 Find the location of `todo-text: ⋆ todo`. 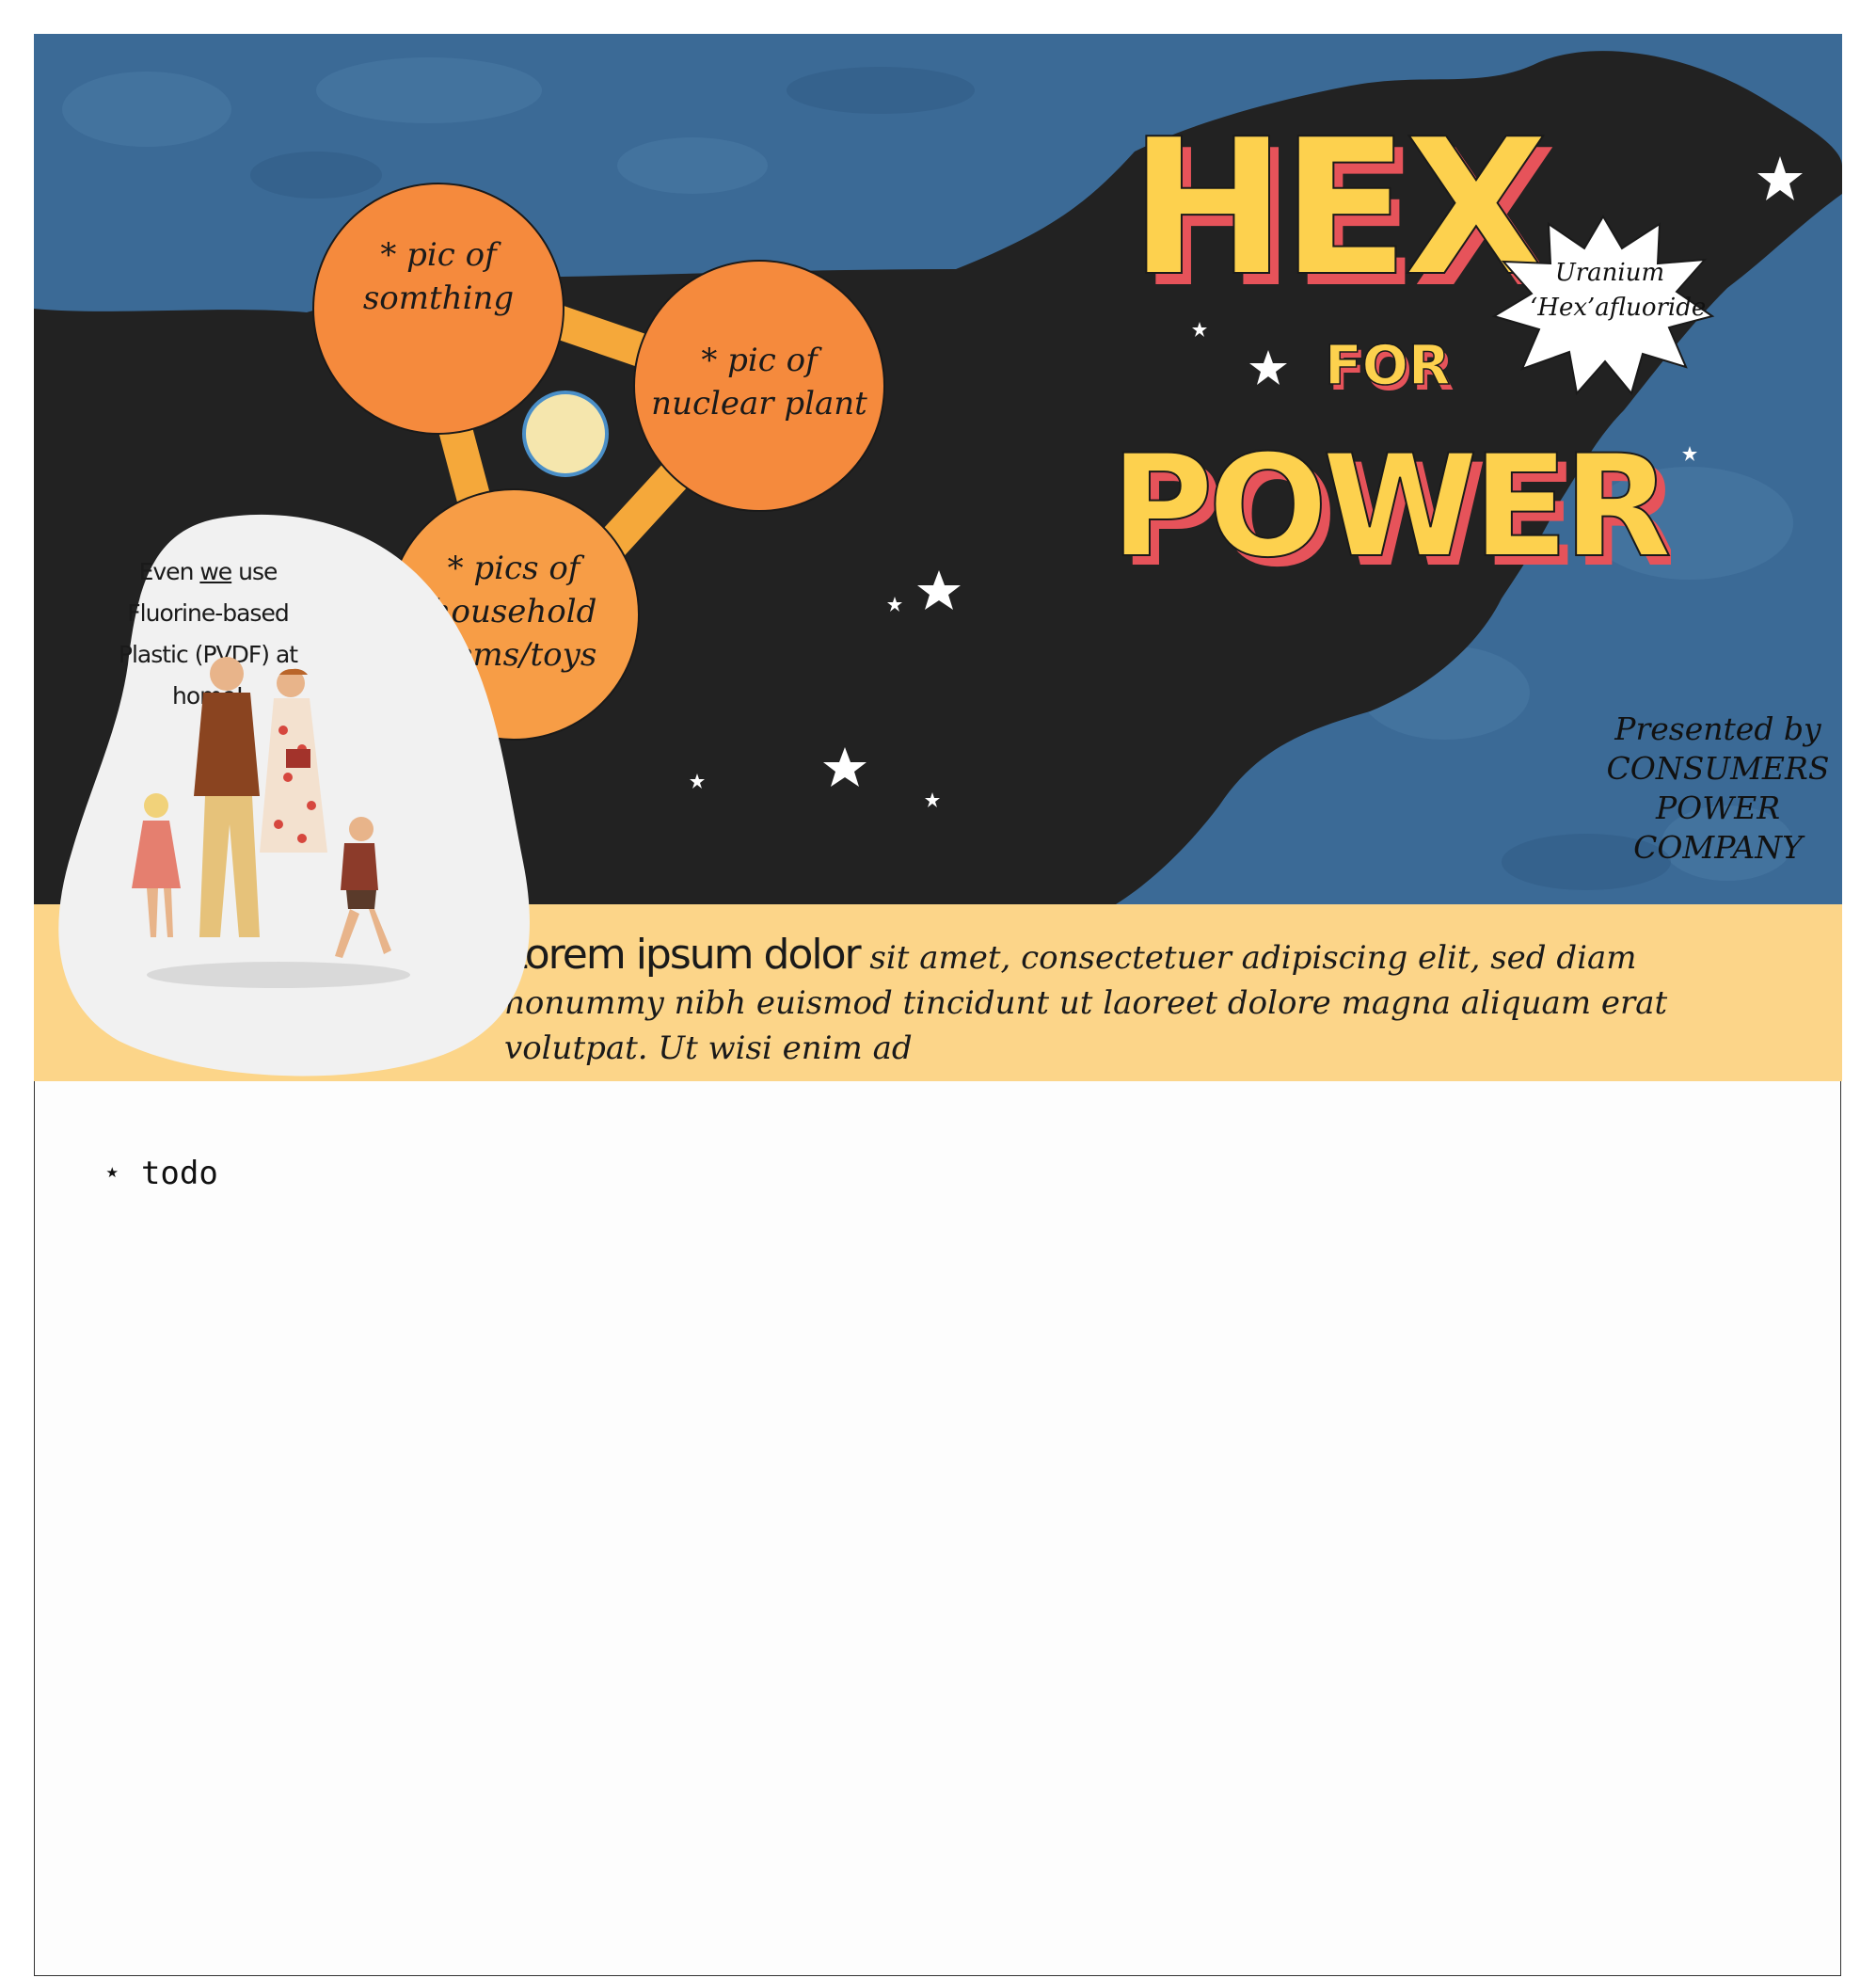

todo-text: ⋆ todo is located at coordinates (160, 1173).